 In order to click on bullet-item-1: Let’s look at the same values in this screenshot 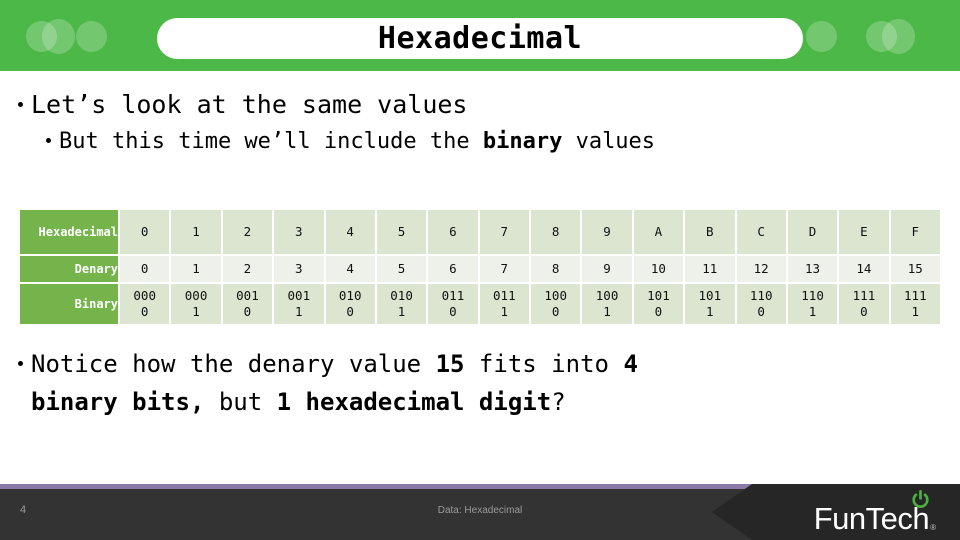, I will do `click(470, 105)`.